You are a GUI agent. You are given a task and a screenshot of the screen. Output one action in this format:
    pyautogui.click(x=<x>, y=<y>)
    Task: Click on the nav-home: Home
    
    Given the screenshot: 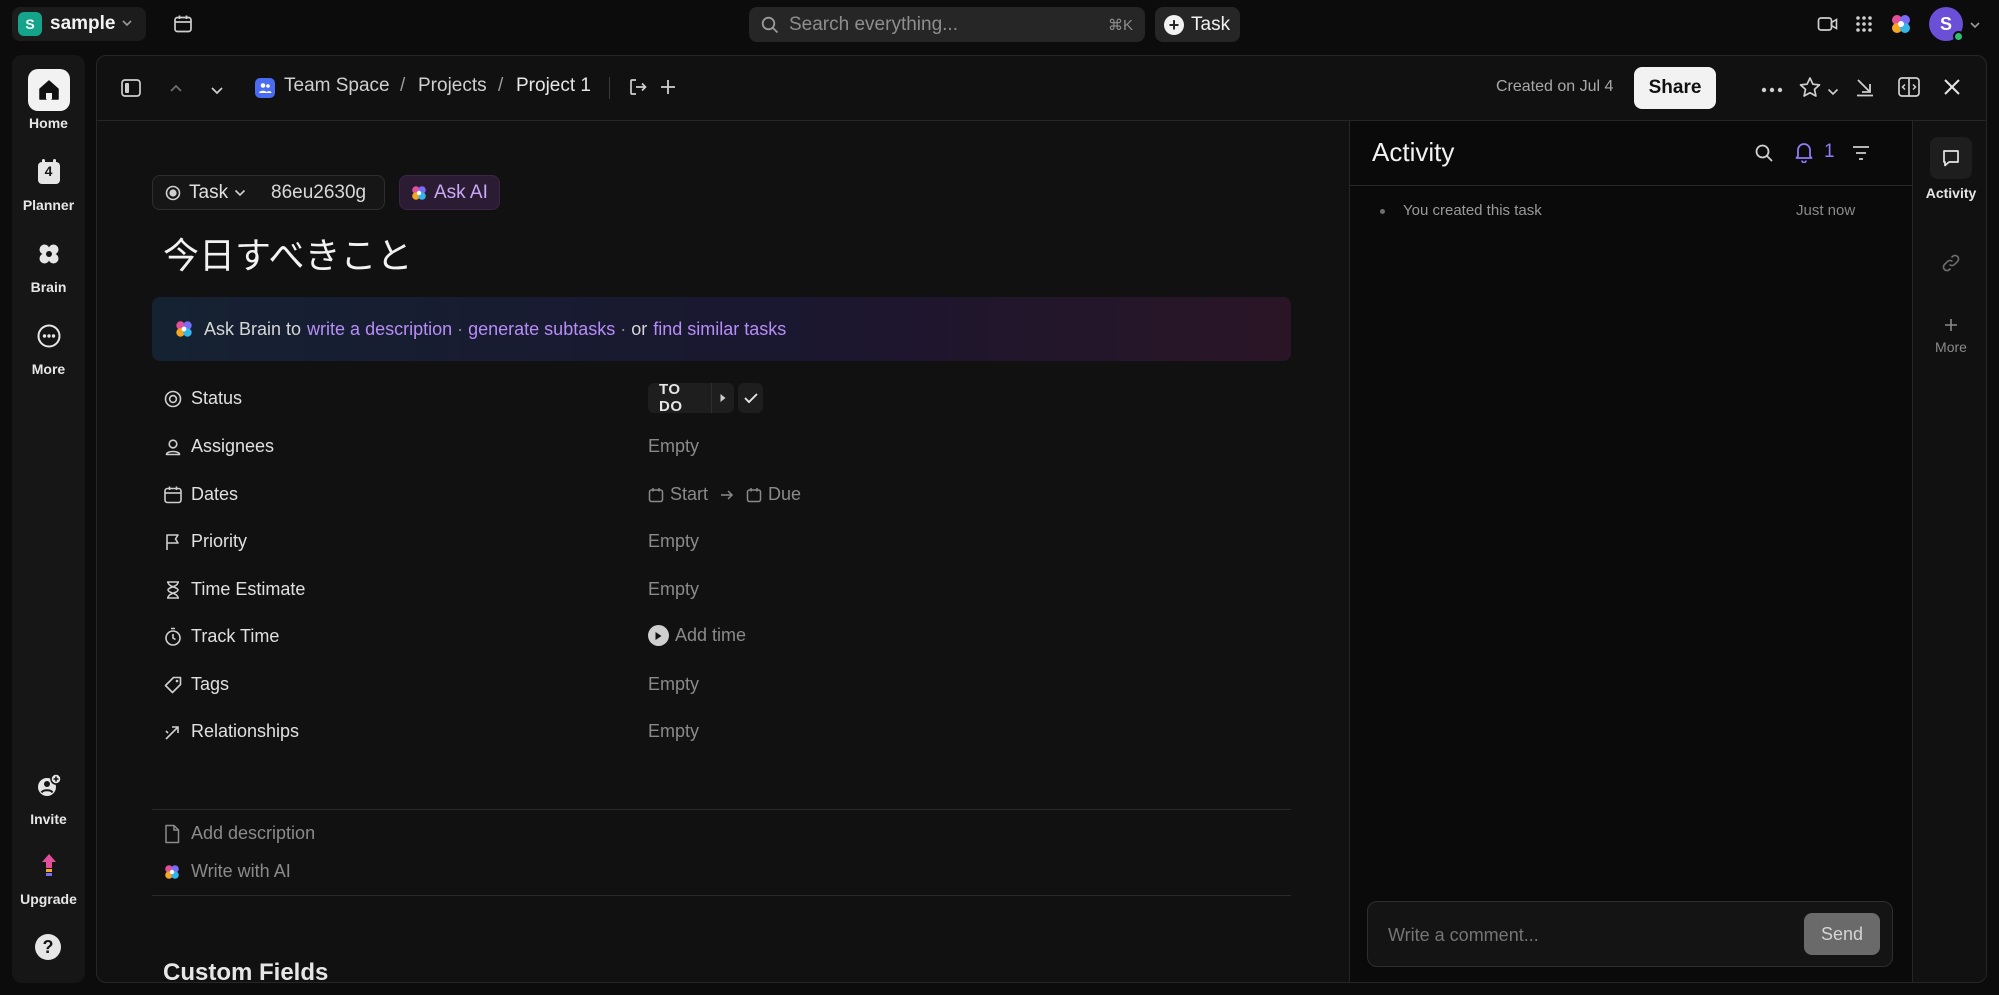 What is the action you would take?
    pyautogui.click(x=48, y=100)
    